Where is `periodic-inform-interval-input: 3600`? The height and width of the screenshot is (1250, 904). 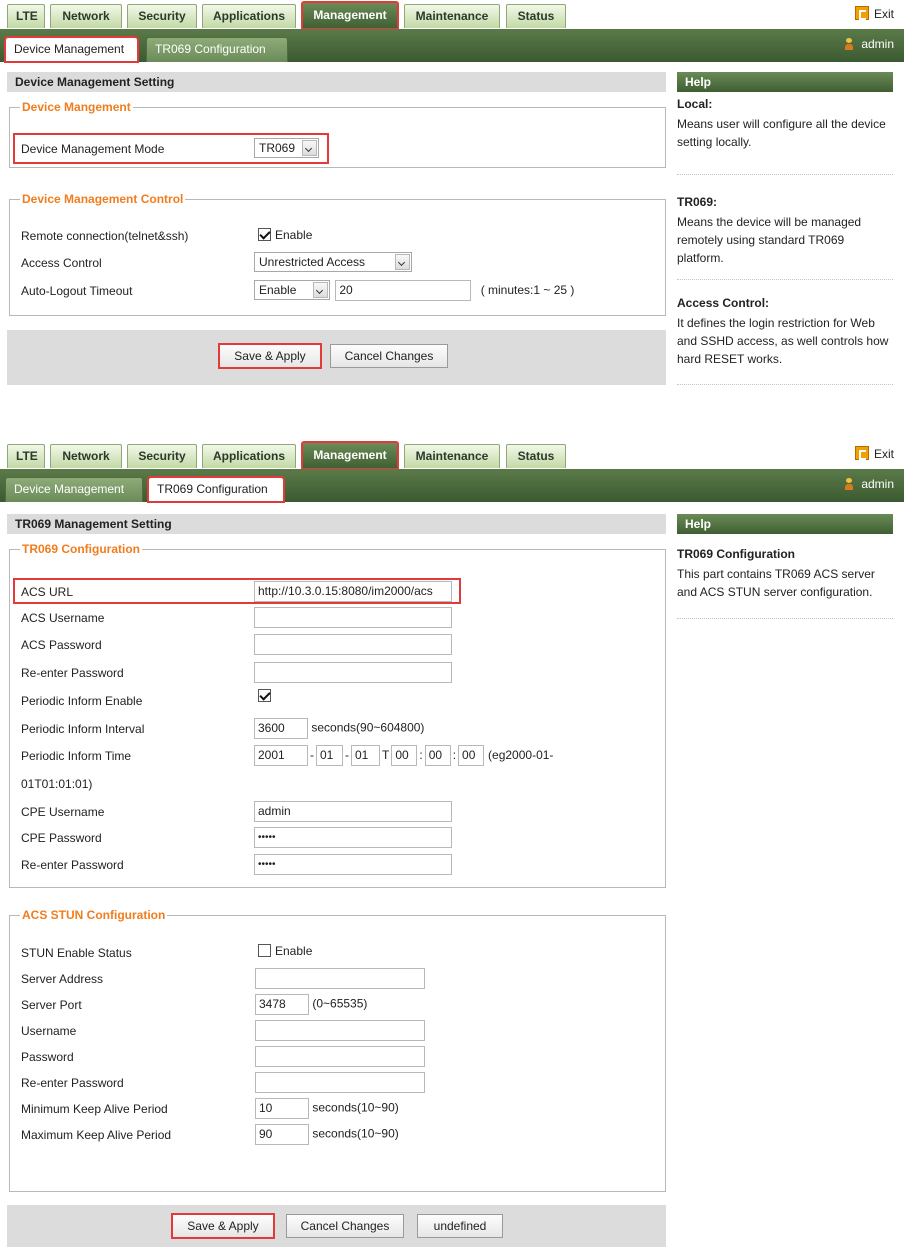 periodic-inform-interval-input: 3600 is located at coordinates (281, 728).